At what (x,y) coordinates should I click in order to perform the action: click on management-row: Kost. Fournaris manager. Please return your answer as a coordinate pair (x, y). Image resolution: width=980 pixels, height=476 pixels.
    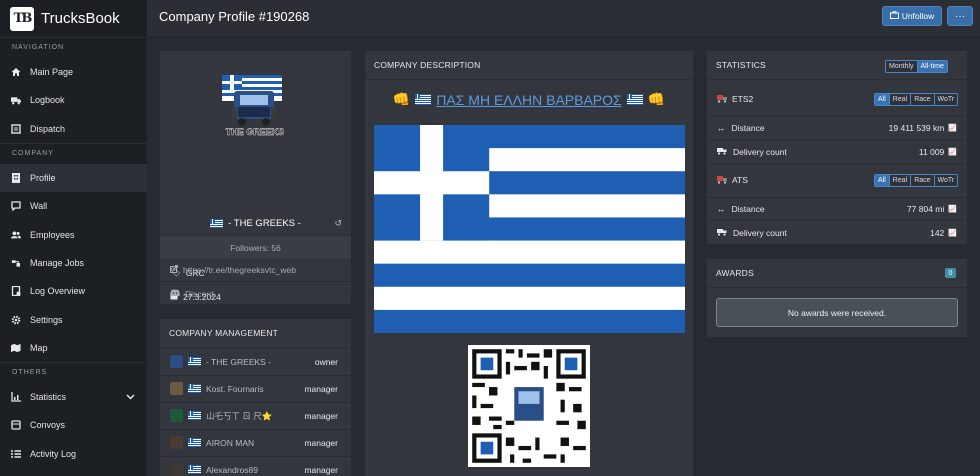
    Looking at the image, I should click on (255, 389).